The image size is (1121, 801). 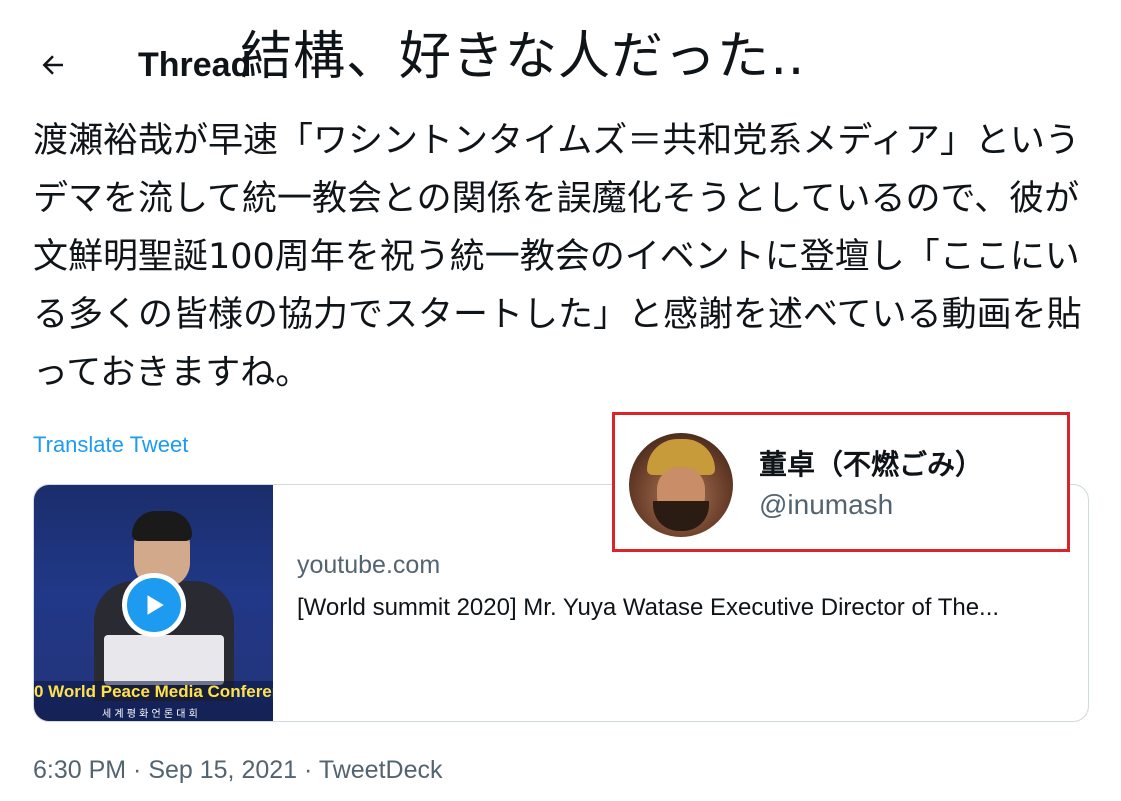 I want to click on back-button, so click(x=53, y=65).